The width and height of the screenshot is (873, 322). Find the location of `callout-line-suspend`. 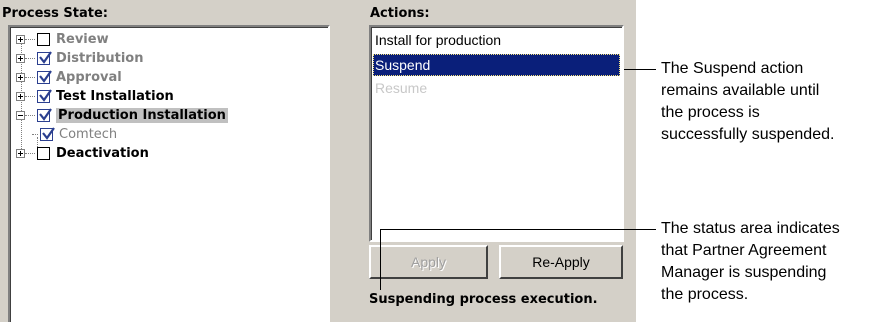

callout-line-suspend is located at coordinates (640, 69).